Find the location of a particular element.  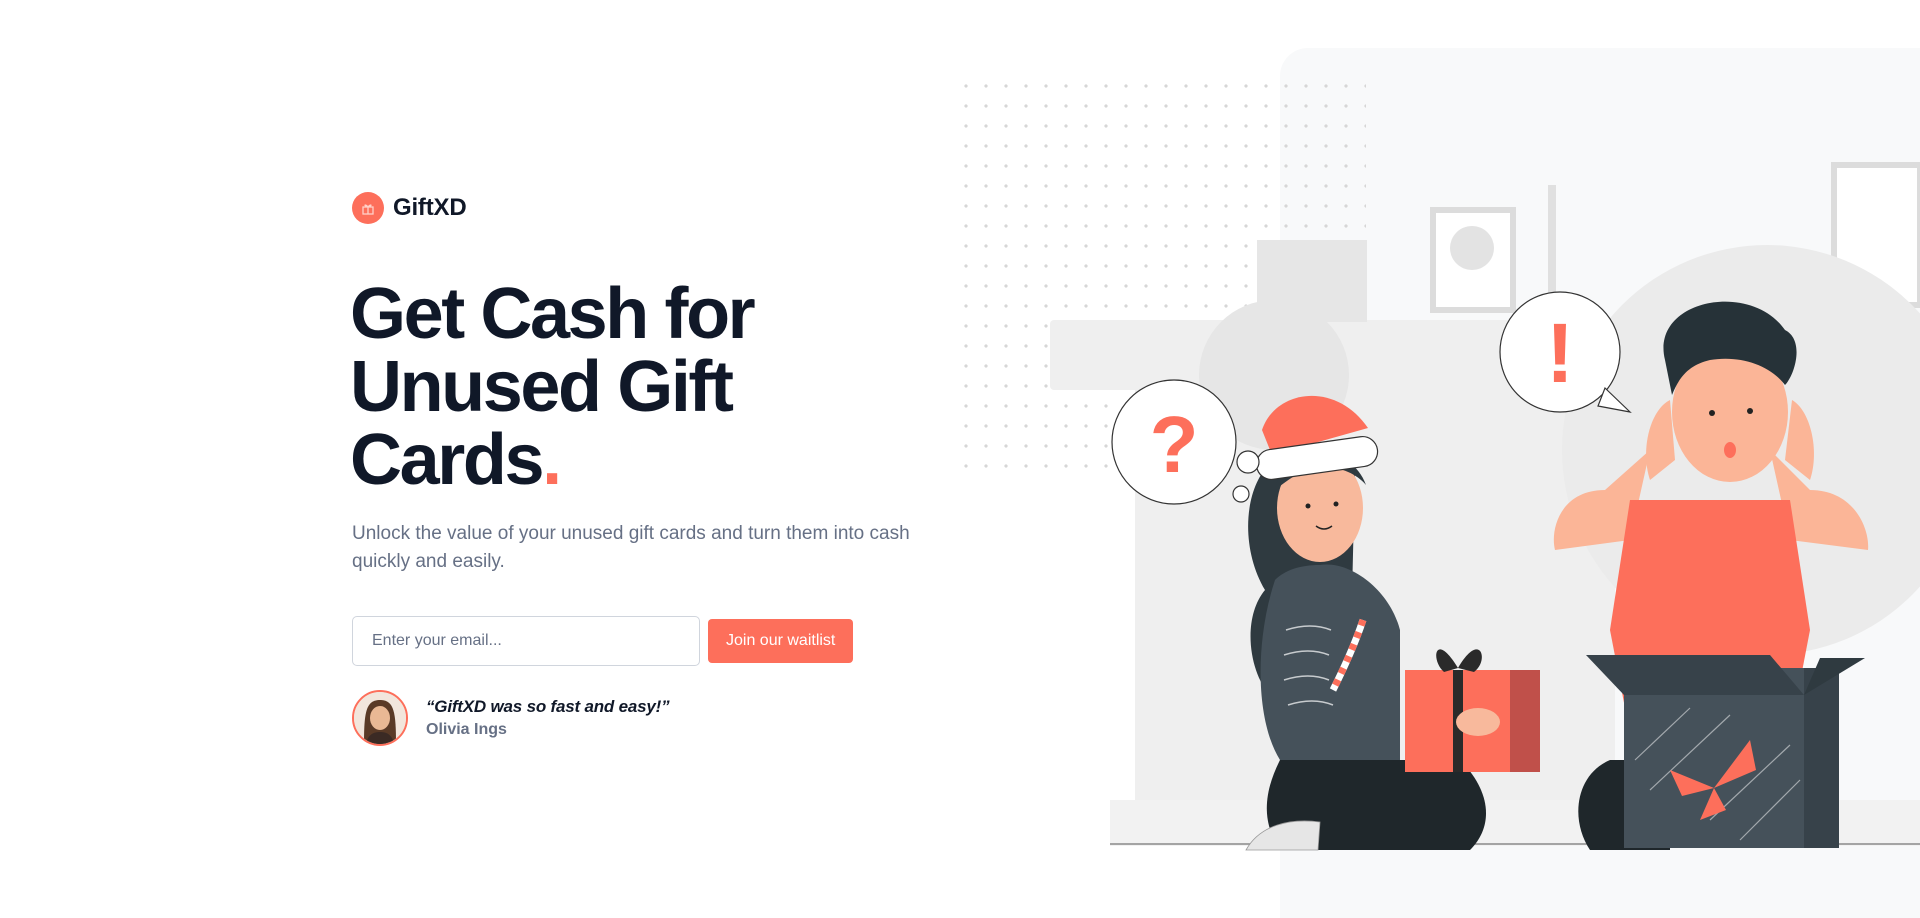

gift-icon is located at coordinates (368, 208).